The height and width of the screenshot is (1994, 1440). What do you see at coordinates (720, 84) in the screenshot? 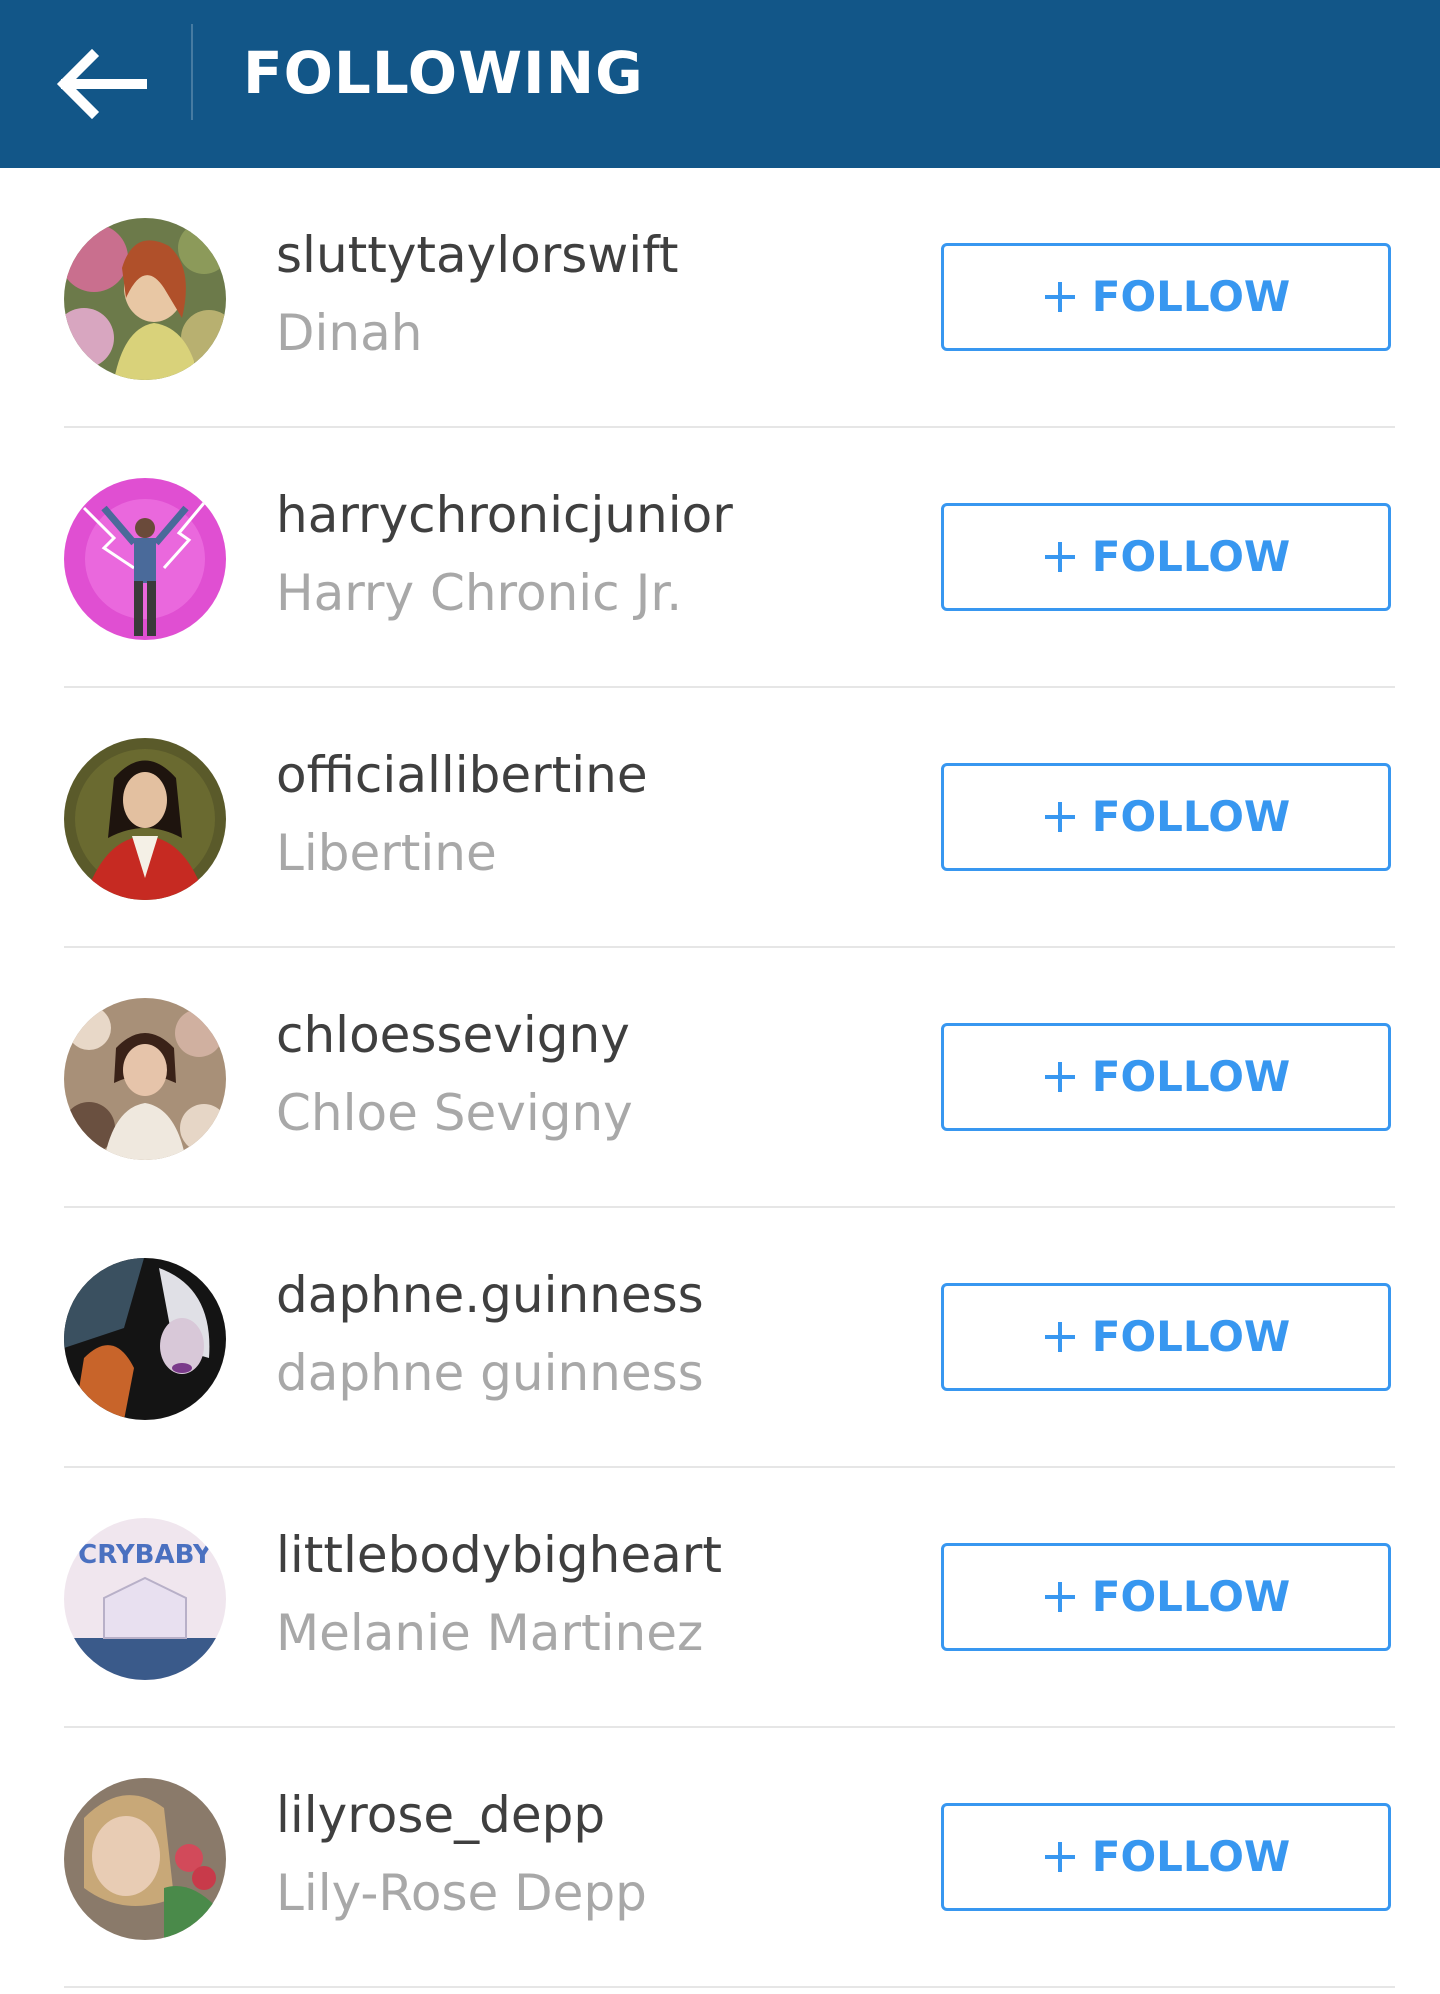
I see `header-bar: FOLLOWING` at bounding box center [720, 84].